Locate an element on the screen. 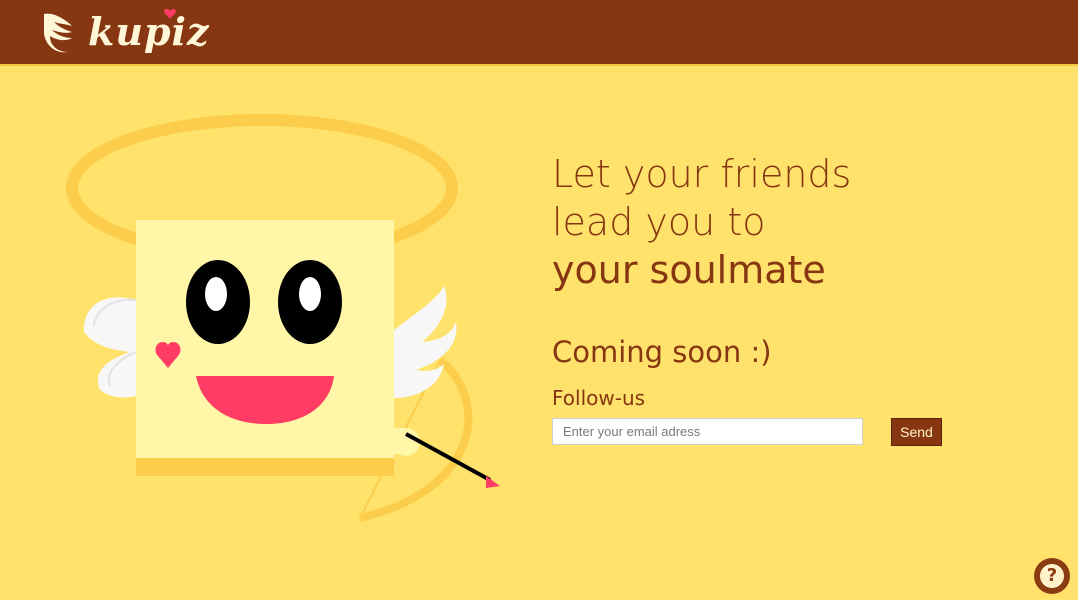 The height and width of the screenshot is (600, 1078). help-button: ? is located at coordinates (1052, 576).